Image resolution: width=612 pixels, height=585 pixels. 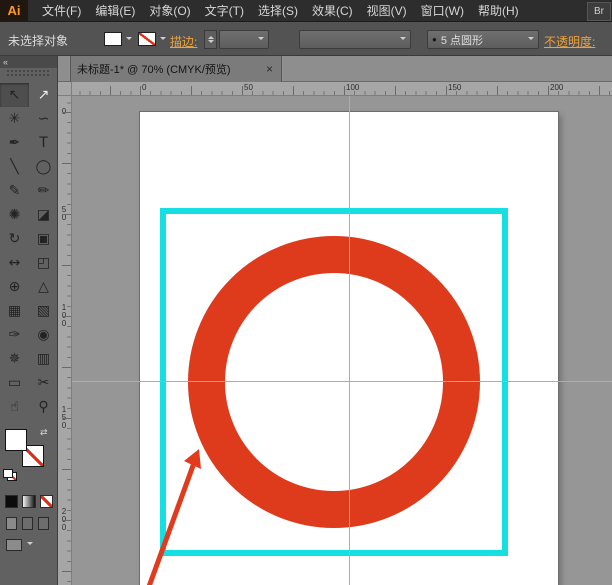 I want to click on menu-item-H: 帮助(H), so click(x=498, y=10).